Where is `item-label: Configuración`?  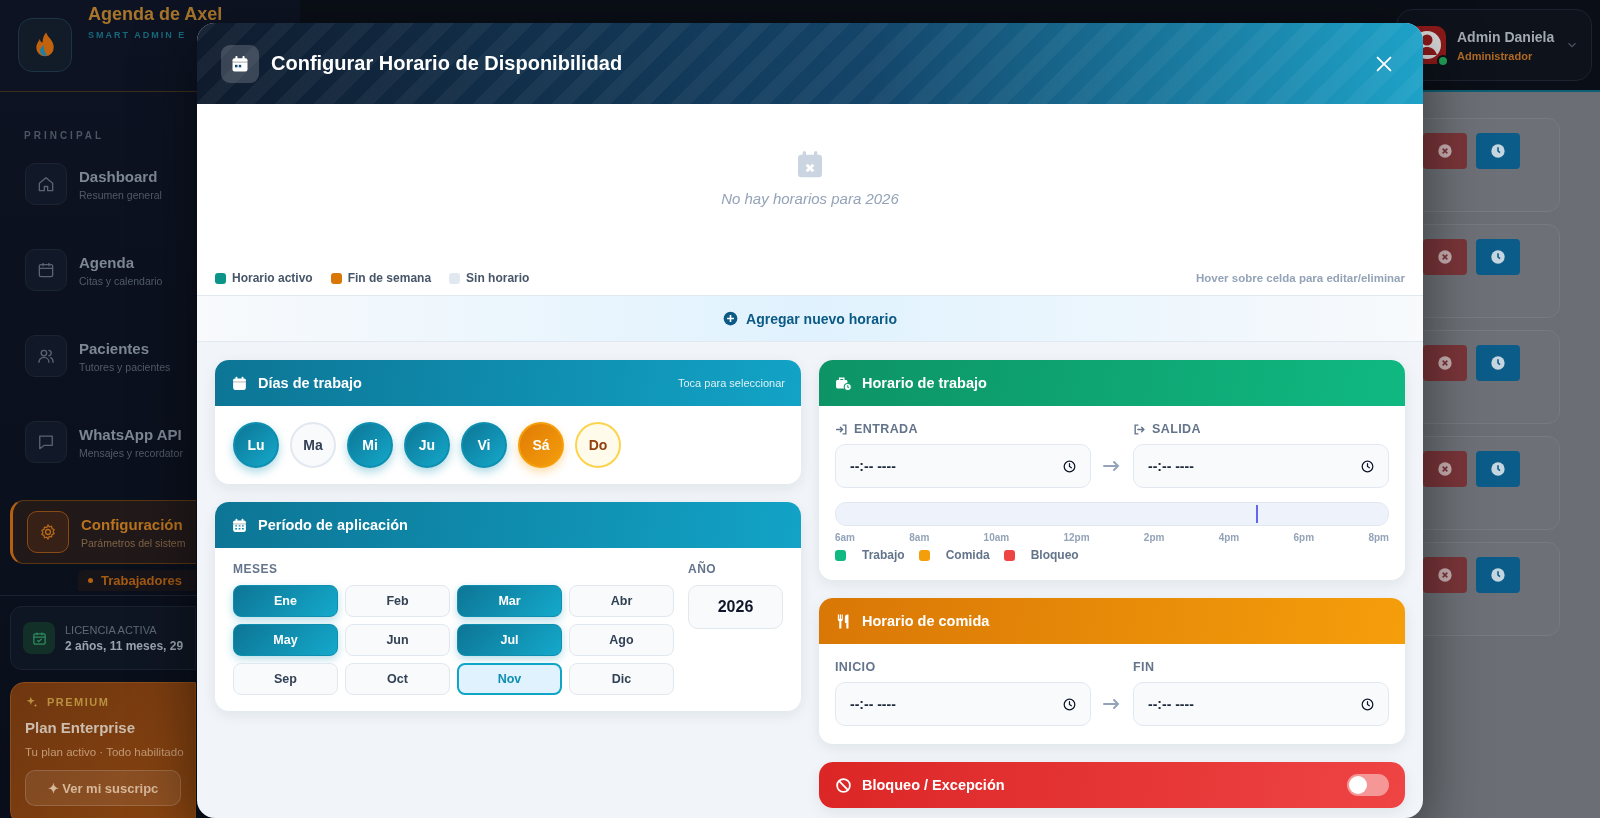 item-label: Configuración is located at coordinates (132, 524).